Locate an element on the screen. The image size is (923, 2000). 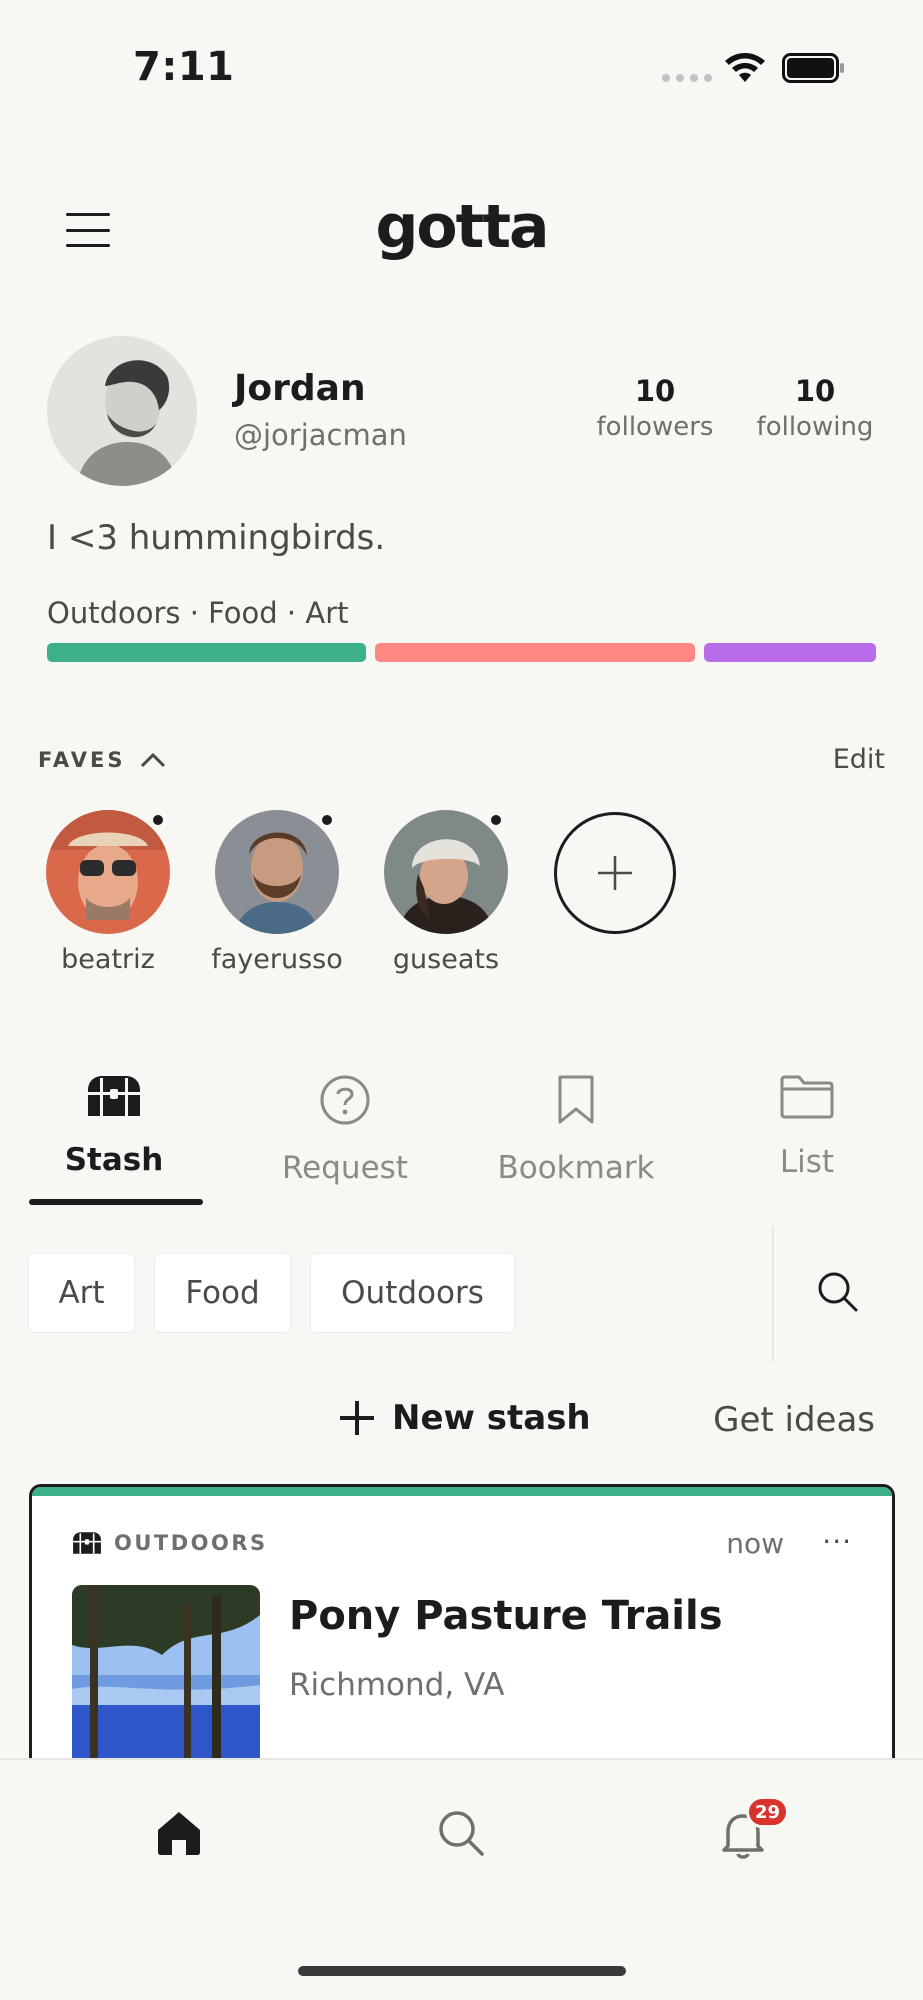
folder-icon is located at coordinates (807, 1097).